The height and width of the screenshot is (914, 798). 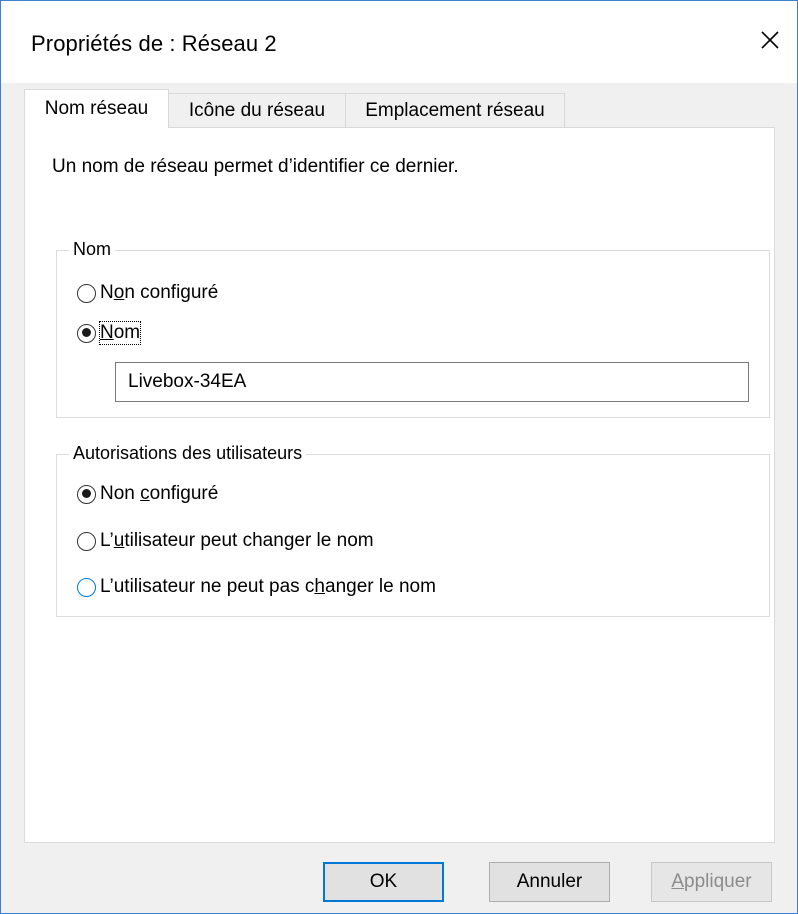 What do you see at coordinates (432, 382) in the screenshot?
I see `network-name-input` at bounding box center [432, 382].